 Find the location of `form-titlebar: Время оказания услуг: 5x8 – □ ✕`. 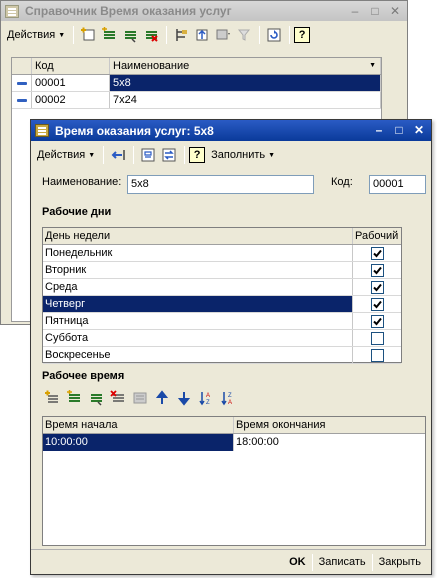

form-titlebar: Время оказания услуг: 5x8 – □ ✕ is located at coordinates (231, 130).